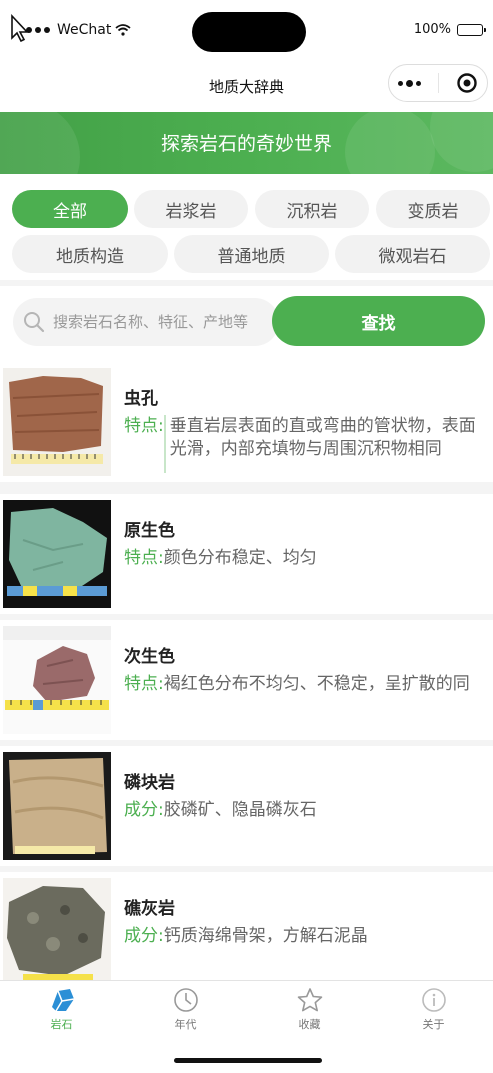 This screenshot has height=1073, width=493. I want to click on signal-icon, so click(38, 30).